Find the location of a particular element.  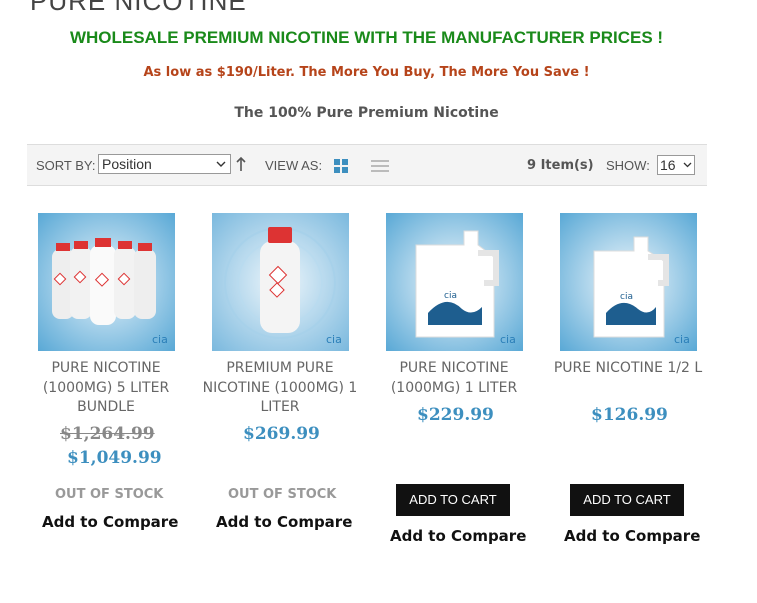

product-price: $126.99 is located at coordinates (629, 415).